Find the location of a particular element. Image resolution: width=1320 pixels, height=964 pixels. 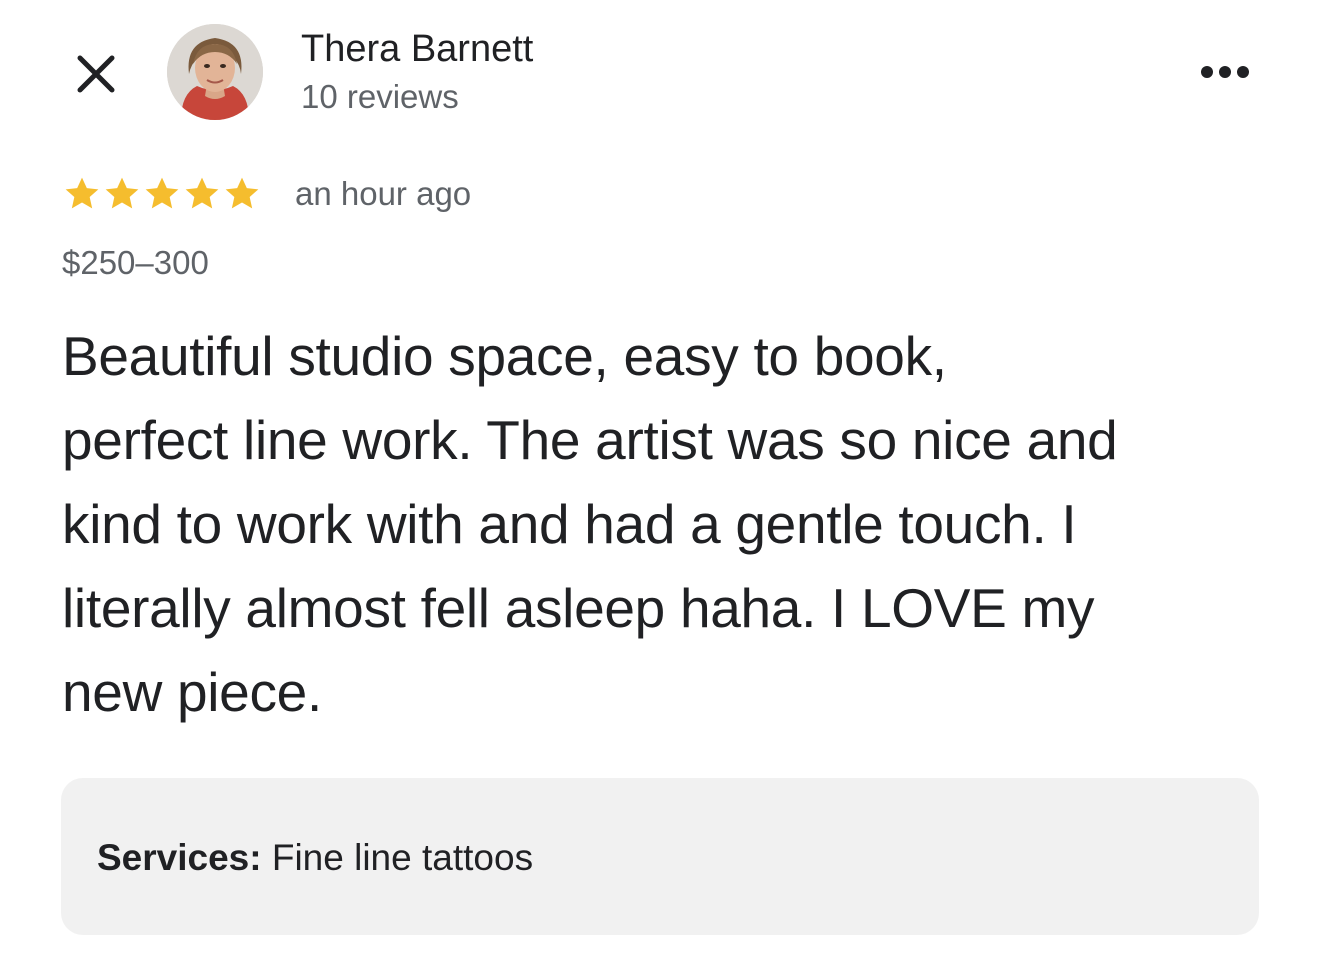

review-count: 10 reviews is located at coordinates (380, 97).